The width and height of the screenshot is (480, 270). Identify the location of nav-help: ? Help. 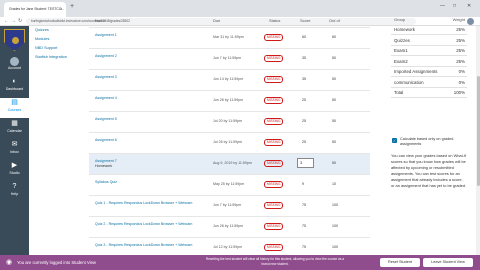
(14, 192).